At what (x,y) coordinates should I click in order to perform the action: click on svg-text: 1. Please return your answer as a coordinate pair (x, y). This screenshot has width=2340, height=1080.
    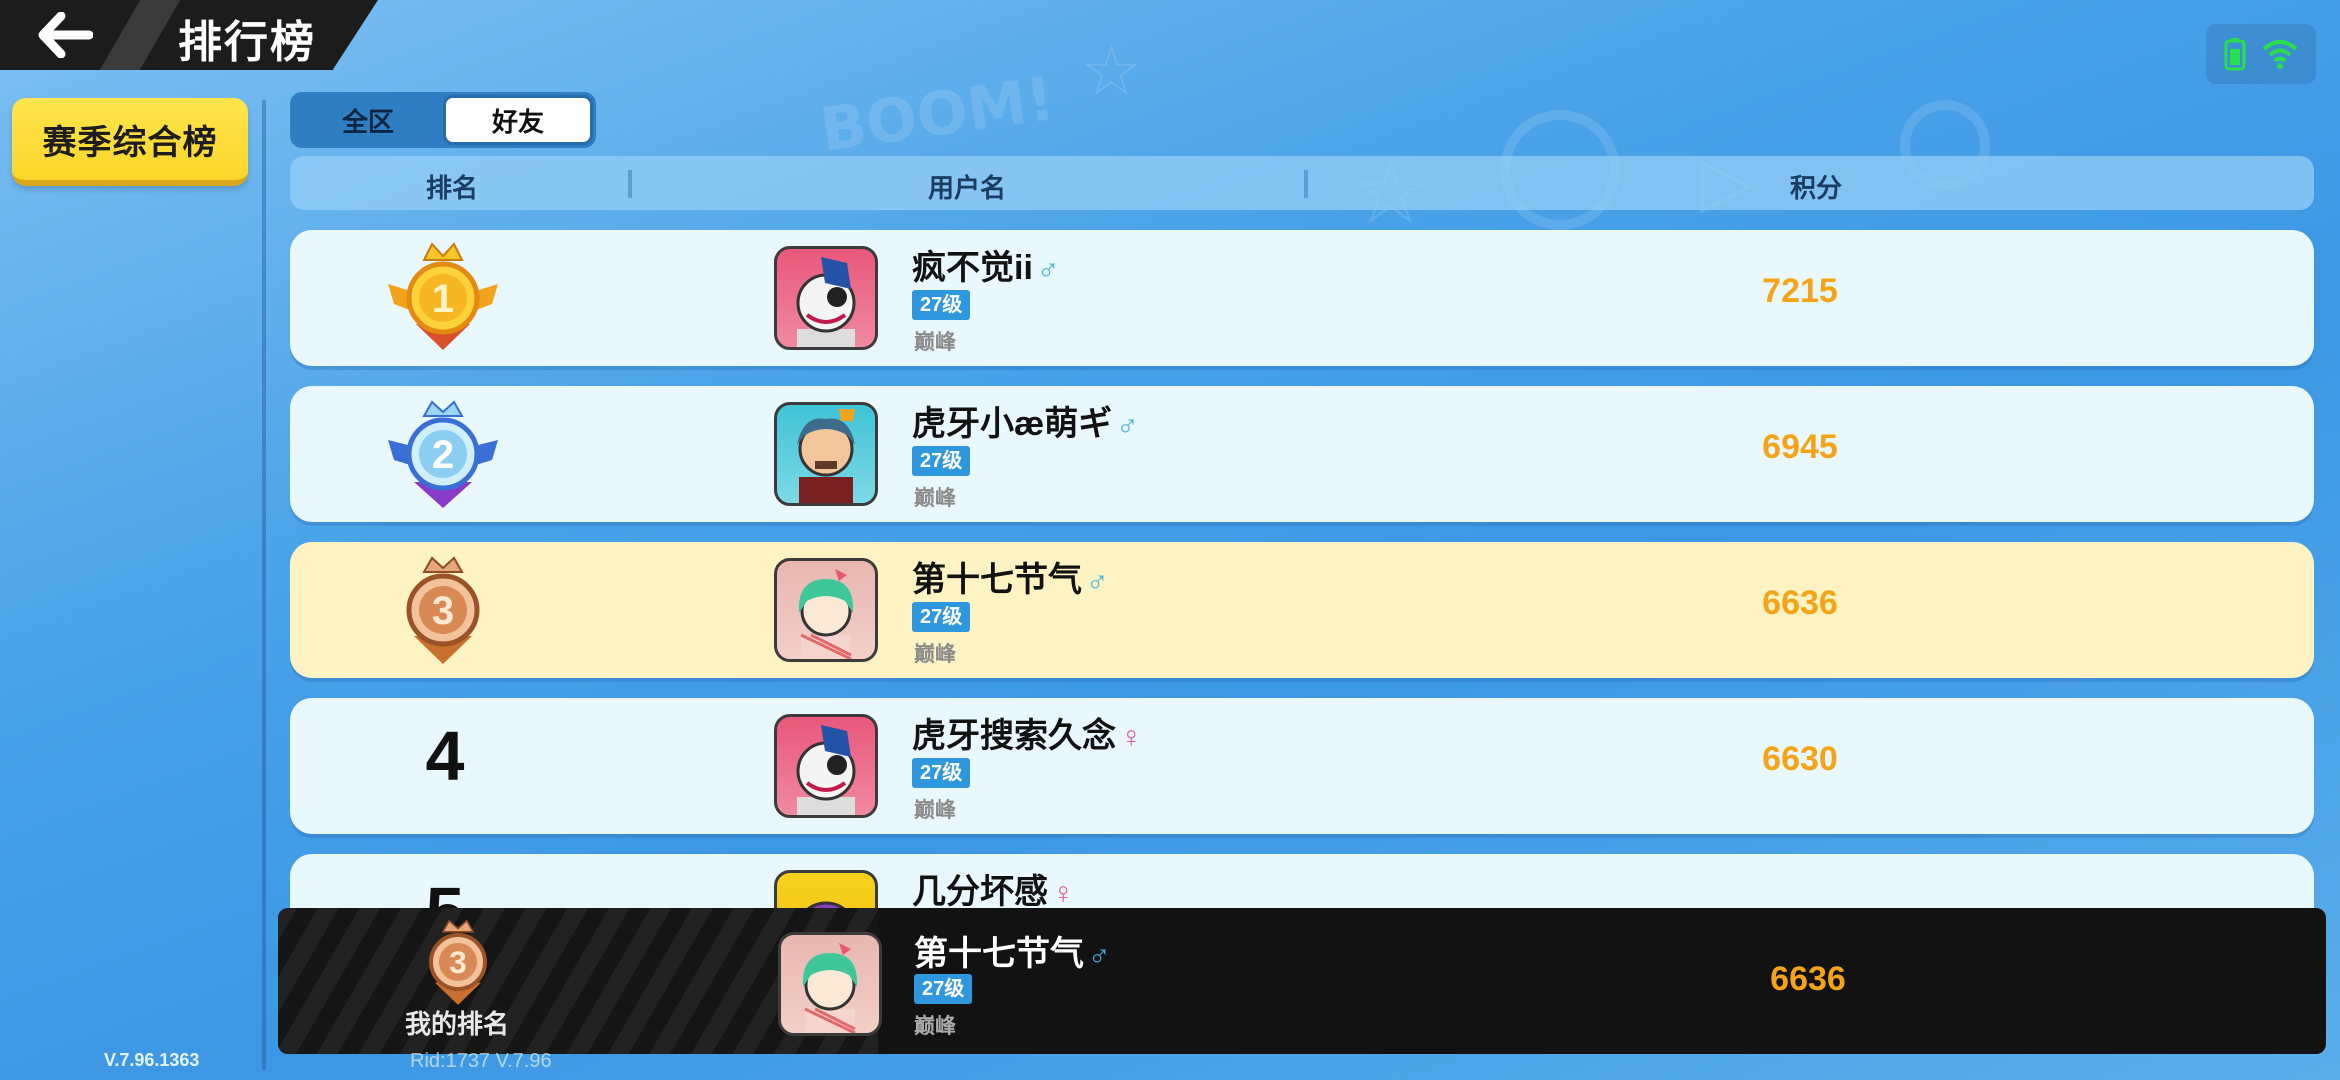
    Looking at the image, I should click on (443, 299).